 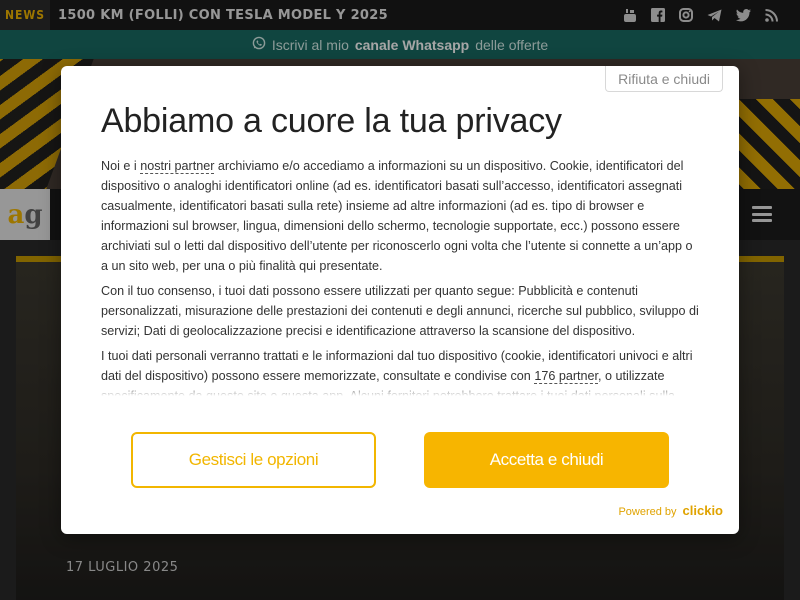 What do you see at coordinates (546, 460) in the screenshot?
I see `accept-and-close-button: Accetta e chiudi` at bounding box center [546, 460].